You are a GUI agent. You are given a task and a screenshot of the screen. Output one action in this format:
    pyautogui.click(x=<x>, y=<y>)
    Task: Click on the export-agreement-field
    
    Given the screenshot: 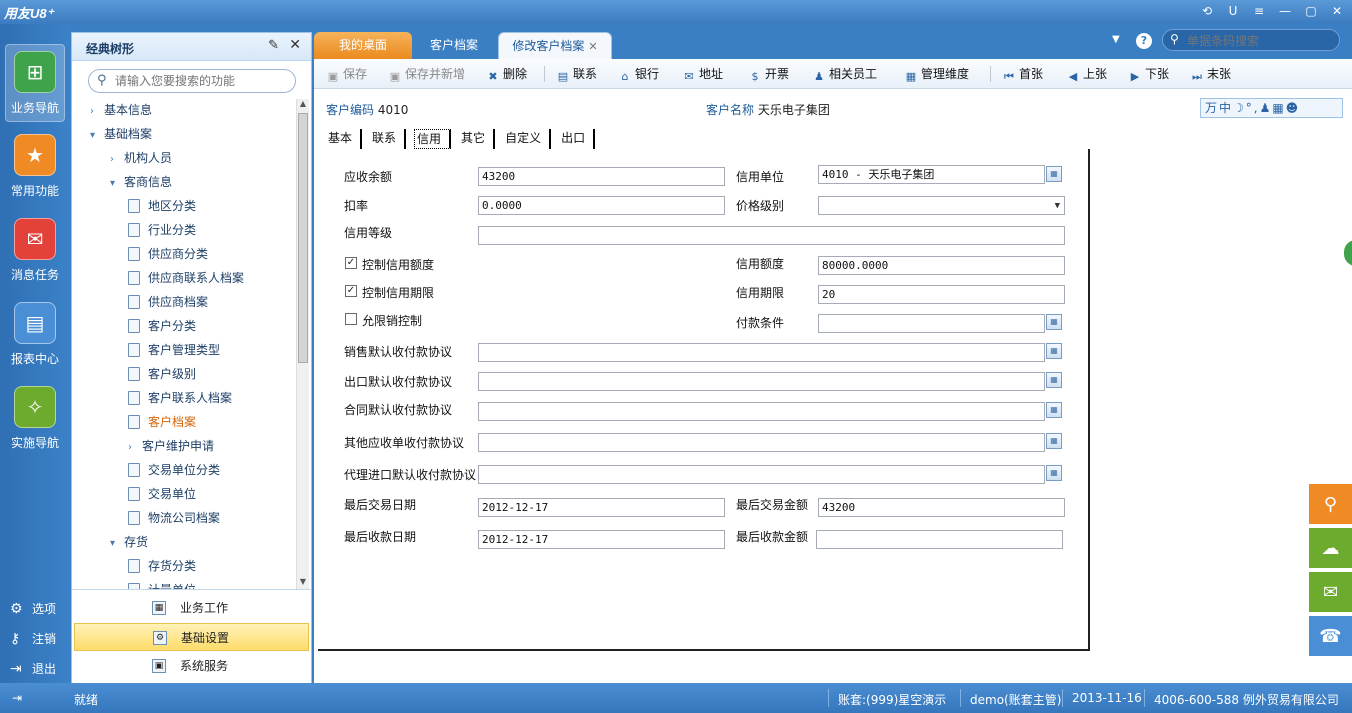 What is the action you would take?
    pyautogui.click(x=761, y=381)
    